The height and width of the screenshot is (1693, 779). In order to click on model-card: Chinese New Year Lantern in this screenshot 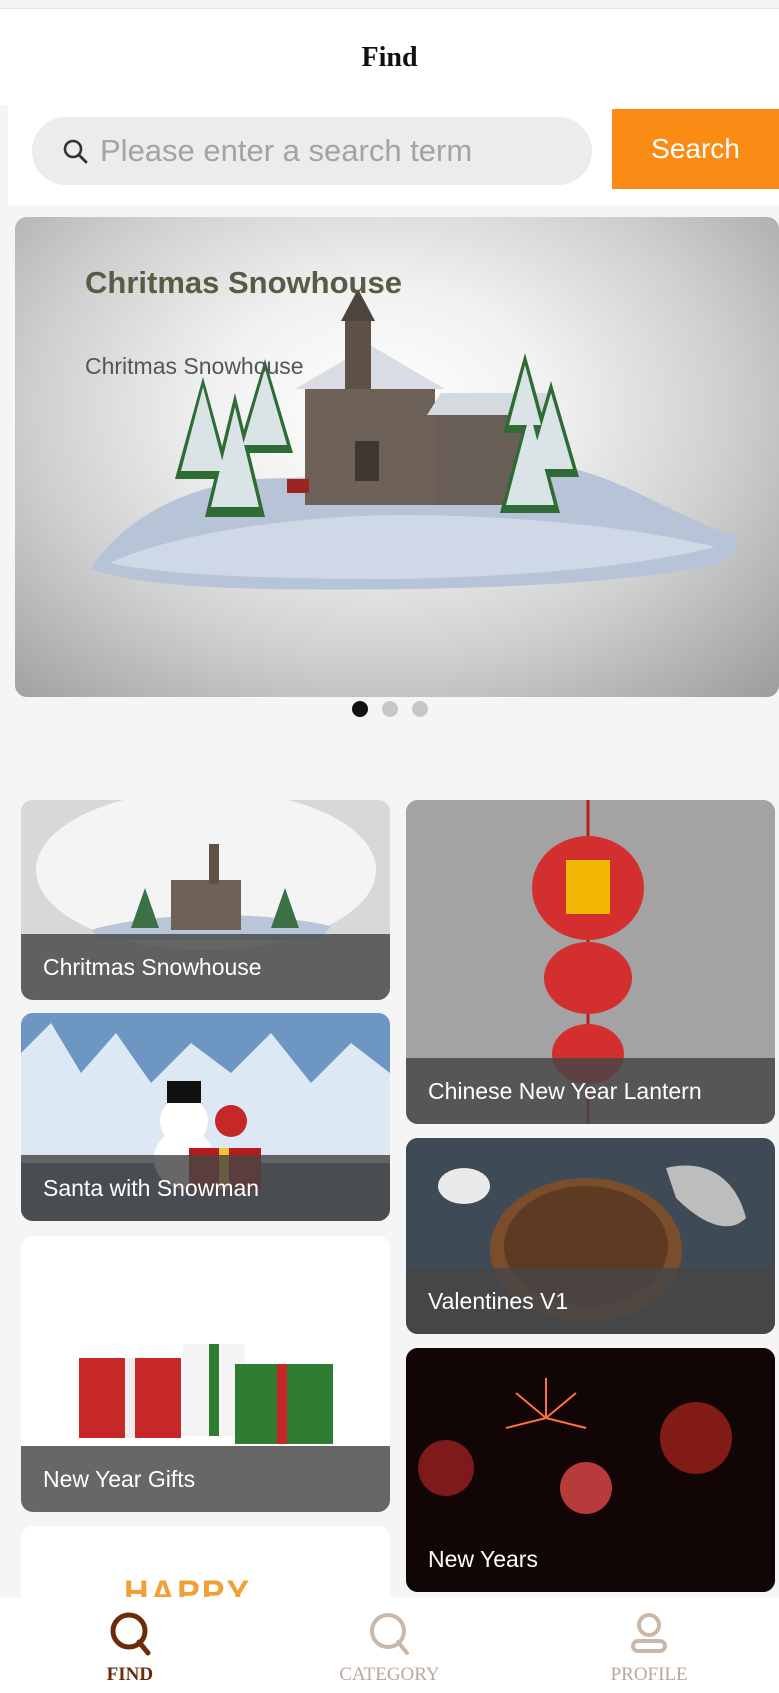, I will do `click(590, 962)`.